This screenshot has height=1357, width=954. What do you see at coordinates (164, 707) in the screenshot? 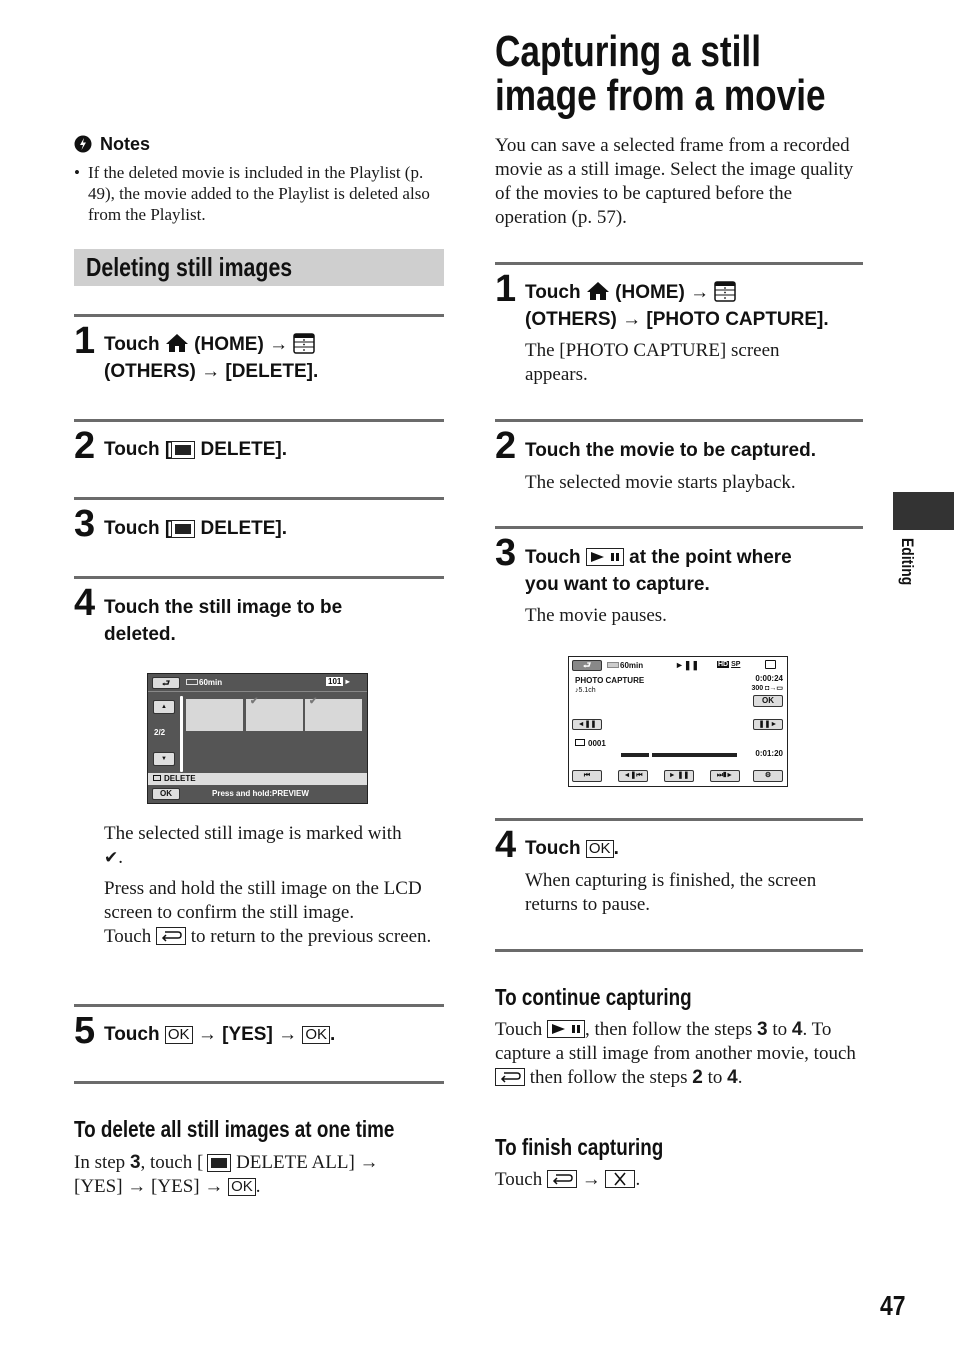
I see `scroll-up-button: ▲` at bounding box center [164, 707].